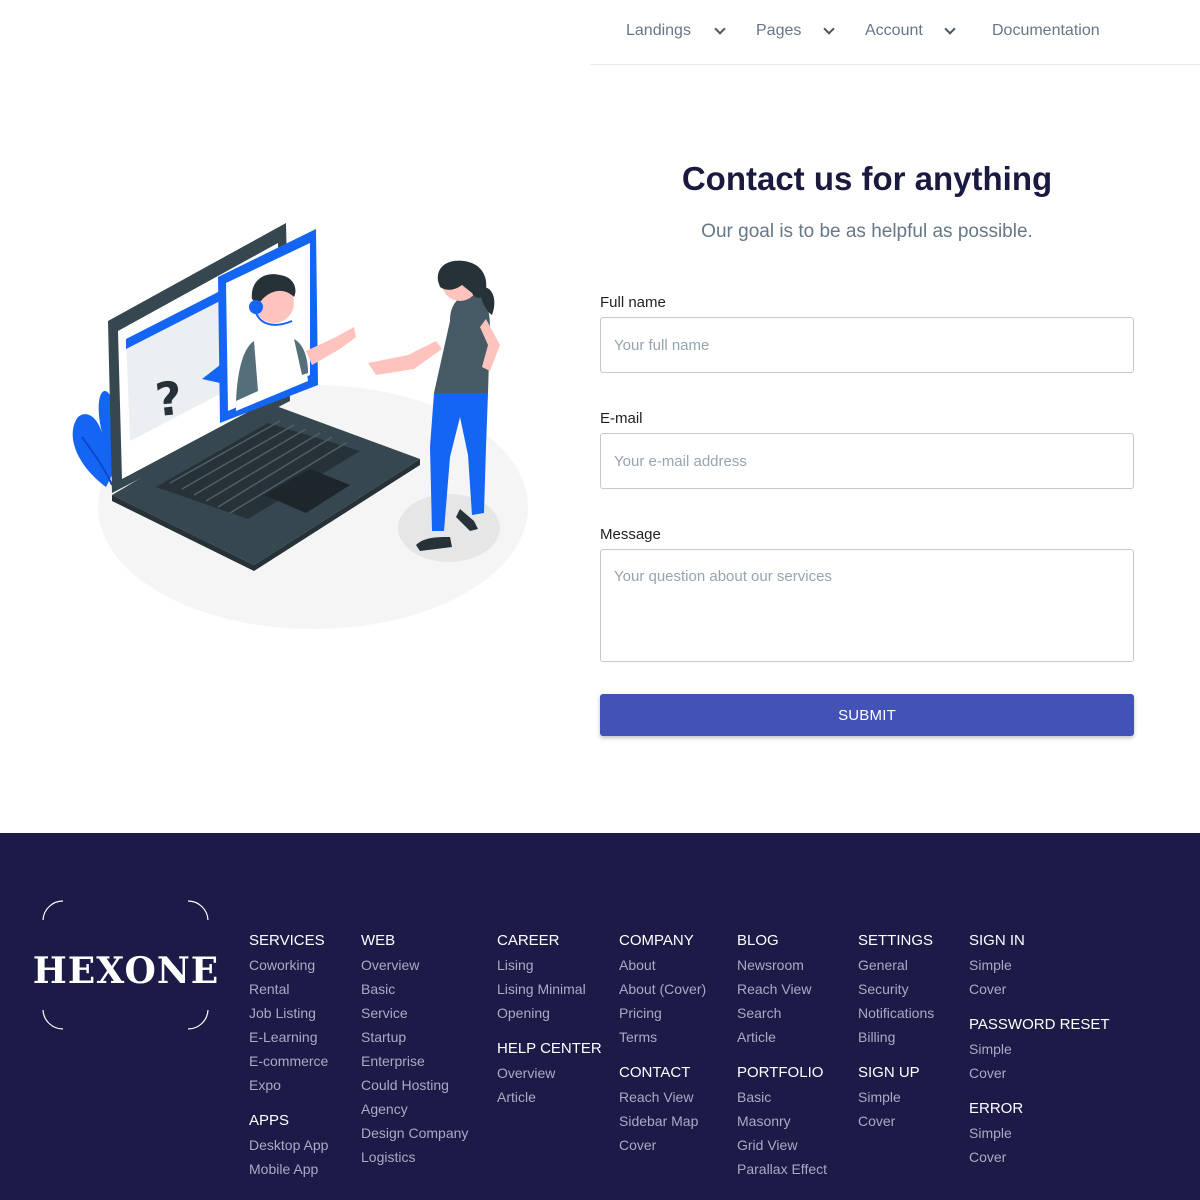  I want to click on footer-link: About (Cover), so click(662, 989).